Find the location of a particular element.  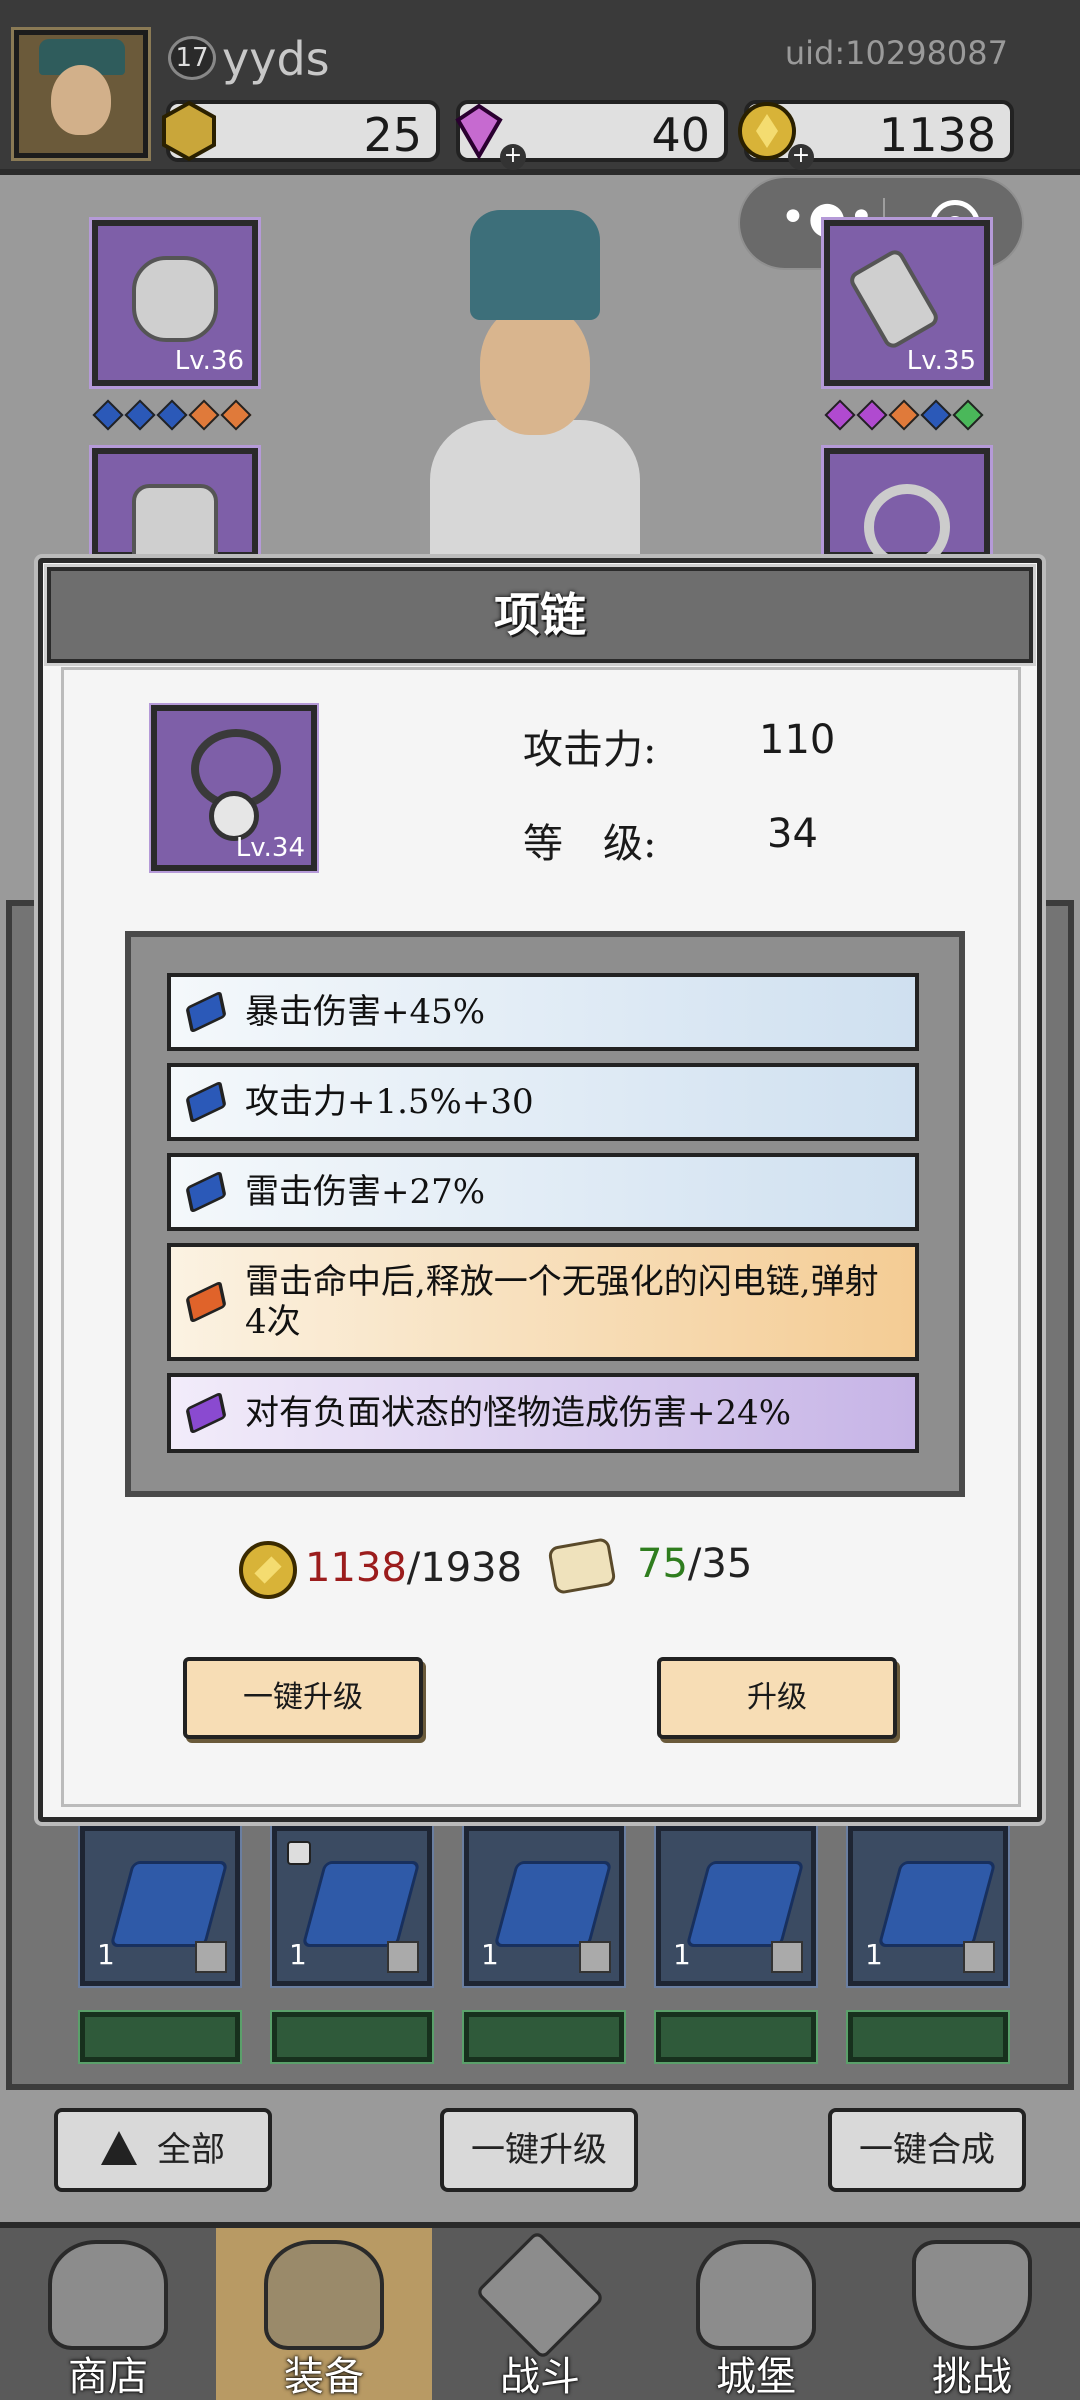

affix-text: 雷击命中后,释放一个无强化的闪电链,弹射4次 is located at coordinates (562, 1302).